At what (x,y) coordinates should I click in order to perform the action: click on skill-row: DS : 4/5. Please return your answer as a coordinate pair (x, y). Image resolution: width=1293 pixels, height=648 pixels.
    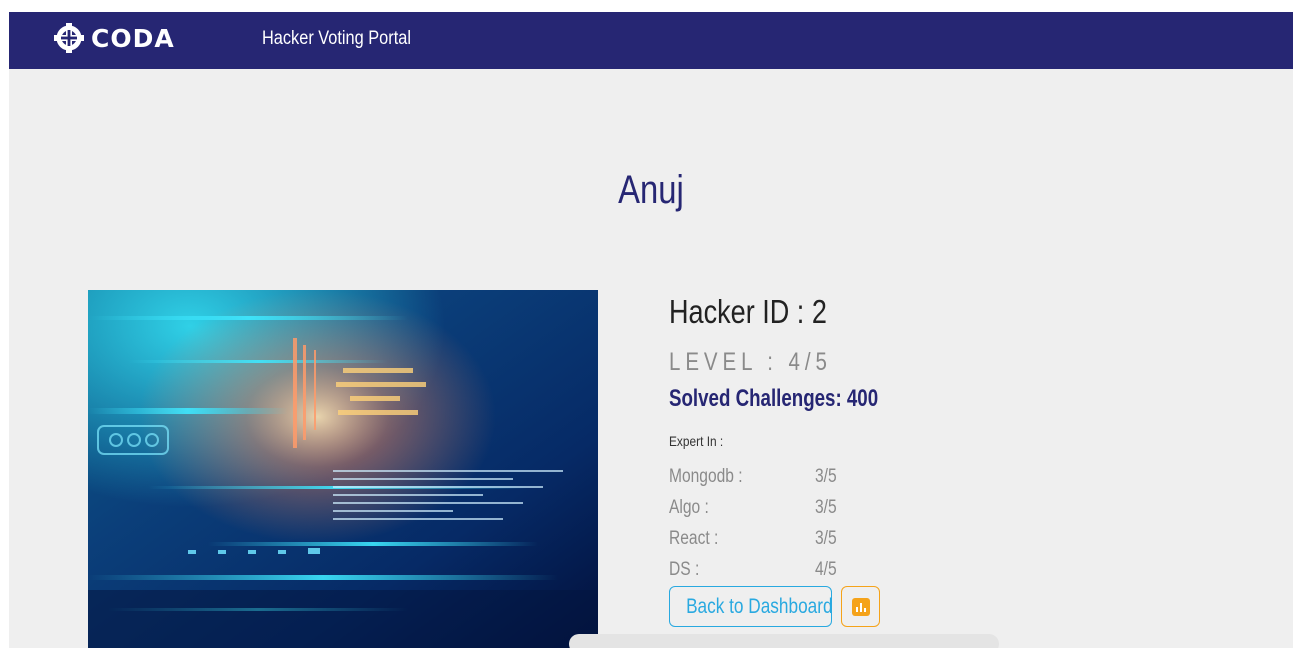
    Looking at the image, I should click on (759, 570).